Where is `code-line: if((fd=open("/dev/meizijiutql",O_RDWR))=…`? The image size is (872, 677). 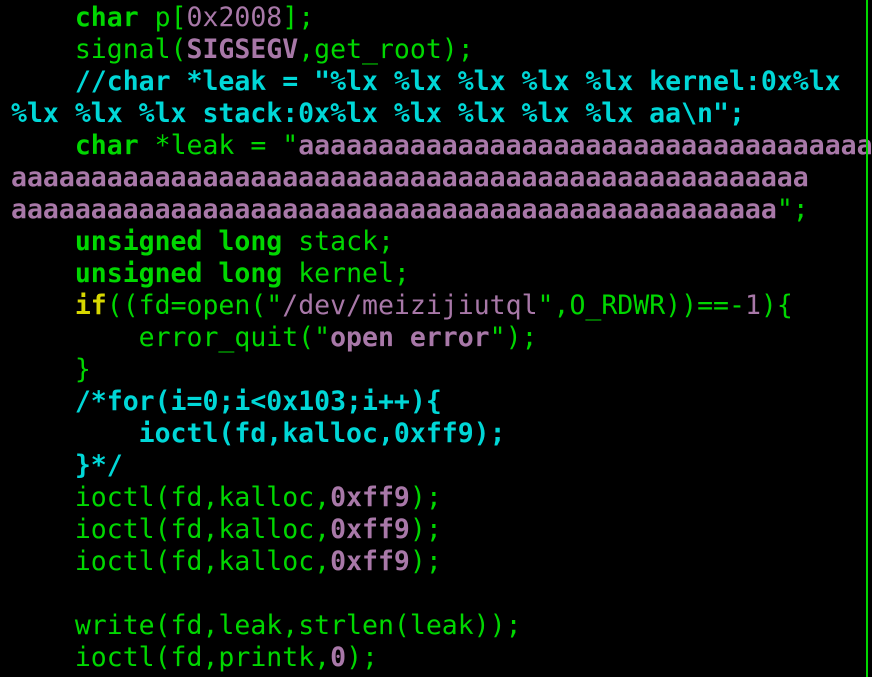
code-line: if((fd=open("/dev/meizijiutql",O_RDWR))=… is located at coordinates (436, 306).